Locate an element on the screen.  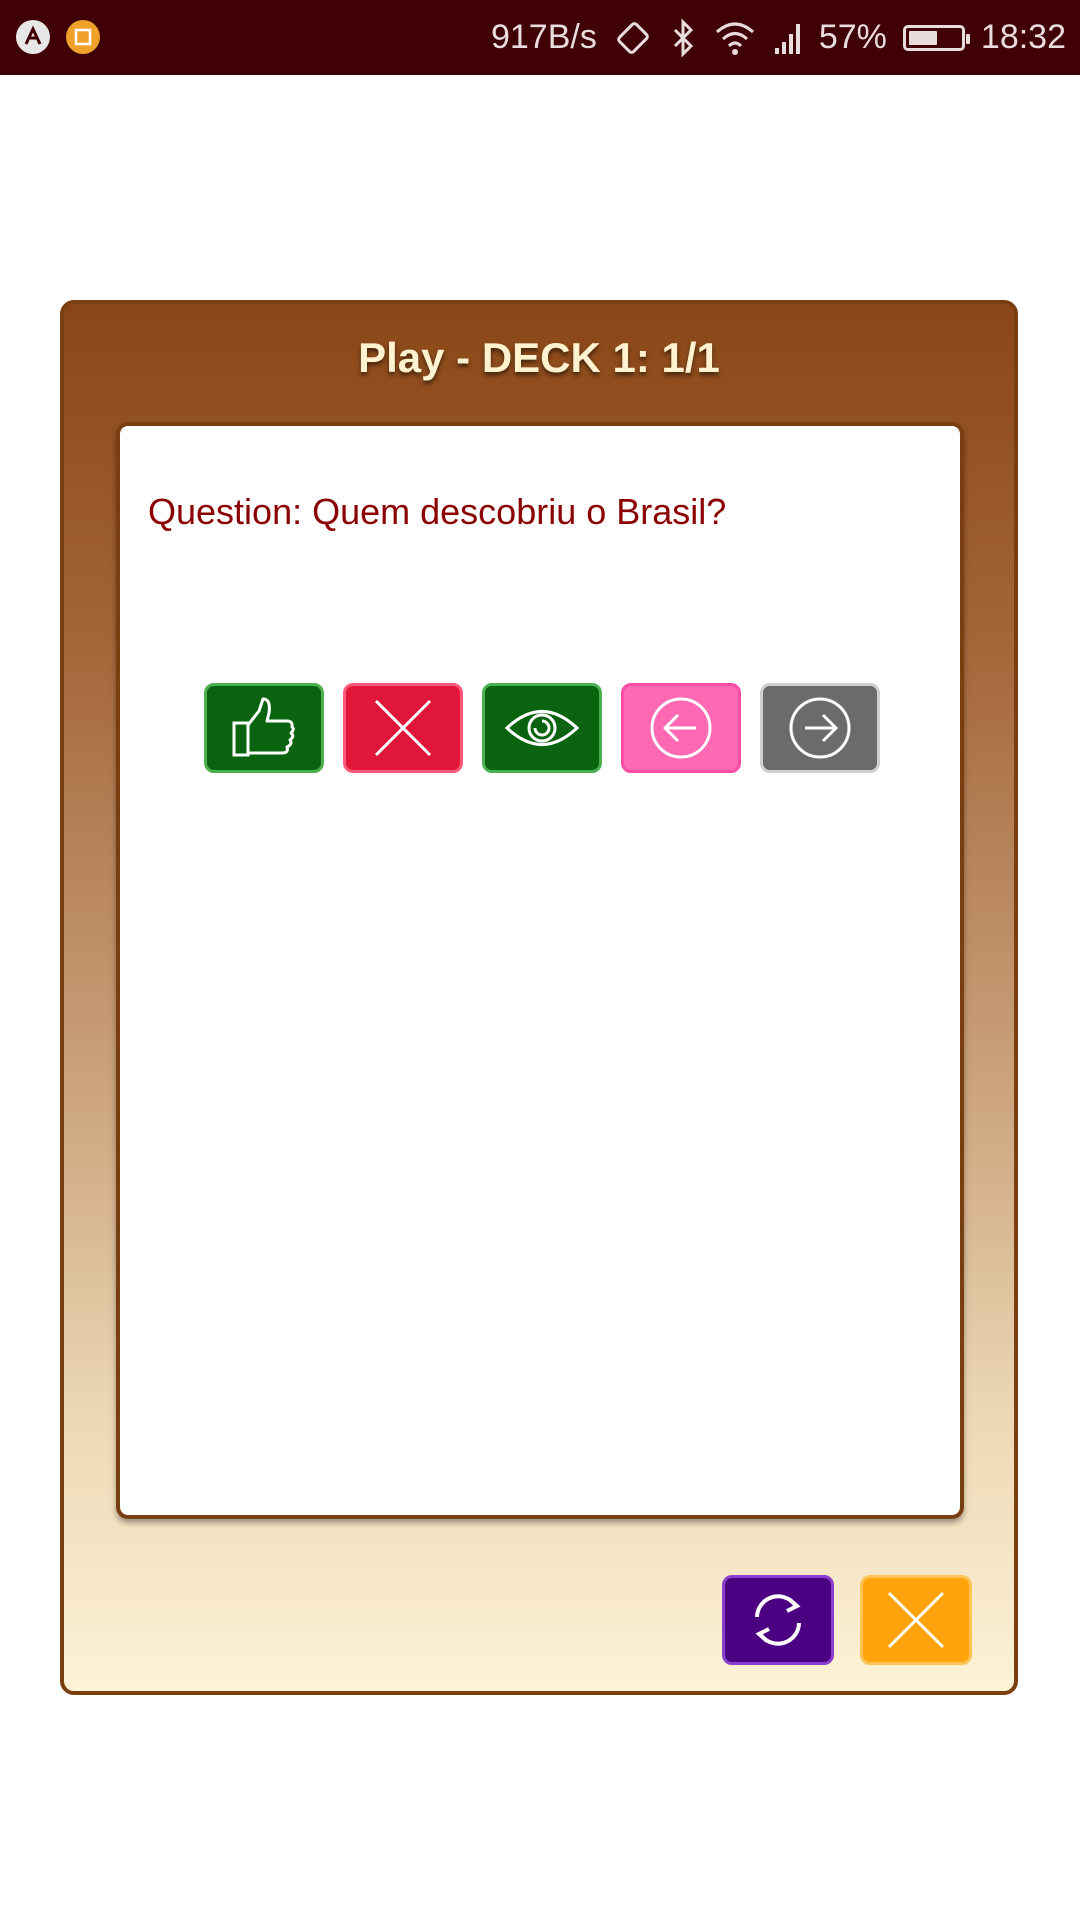
action-buttons is located at coordinates (542, 728).